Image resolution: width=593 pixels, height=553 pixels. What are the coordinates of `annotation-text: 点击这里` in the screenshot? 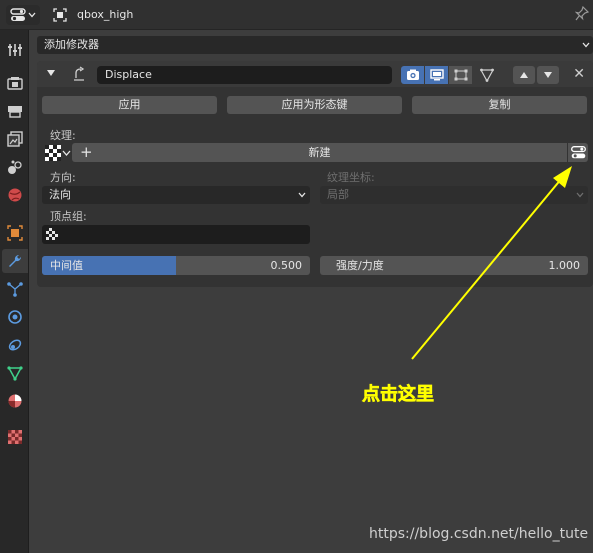 It's located at (398, 395).